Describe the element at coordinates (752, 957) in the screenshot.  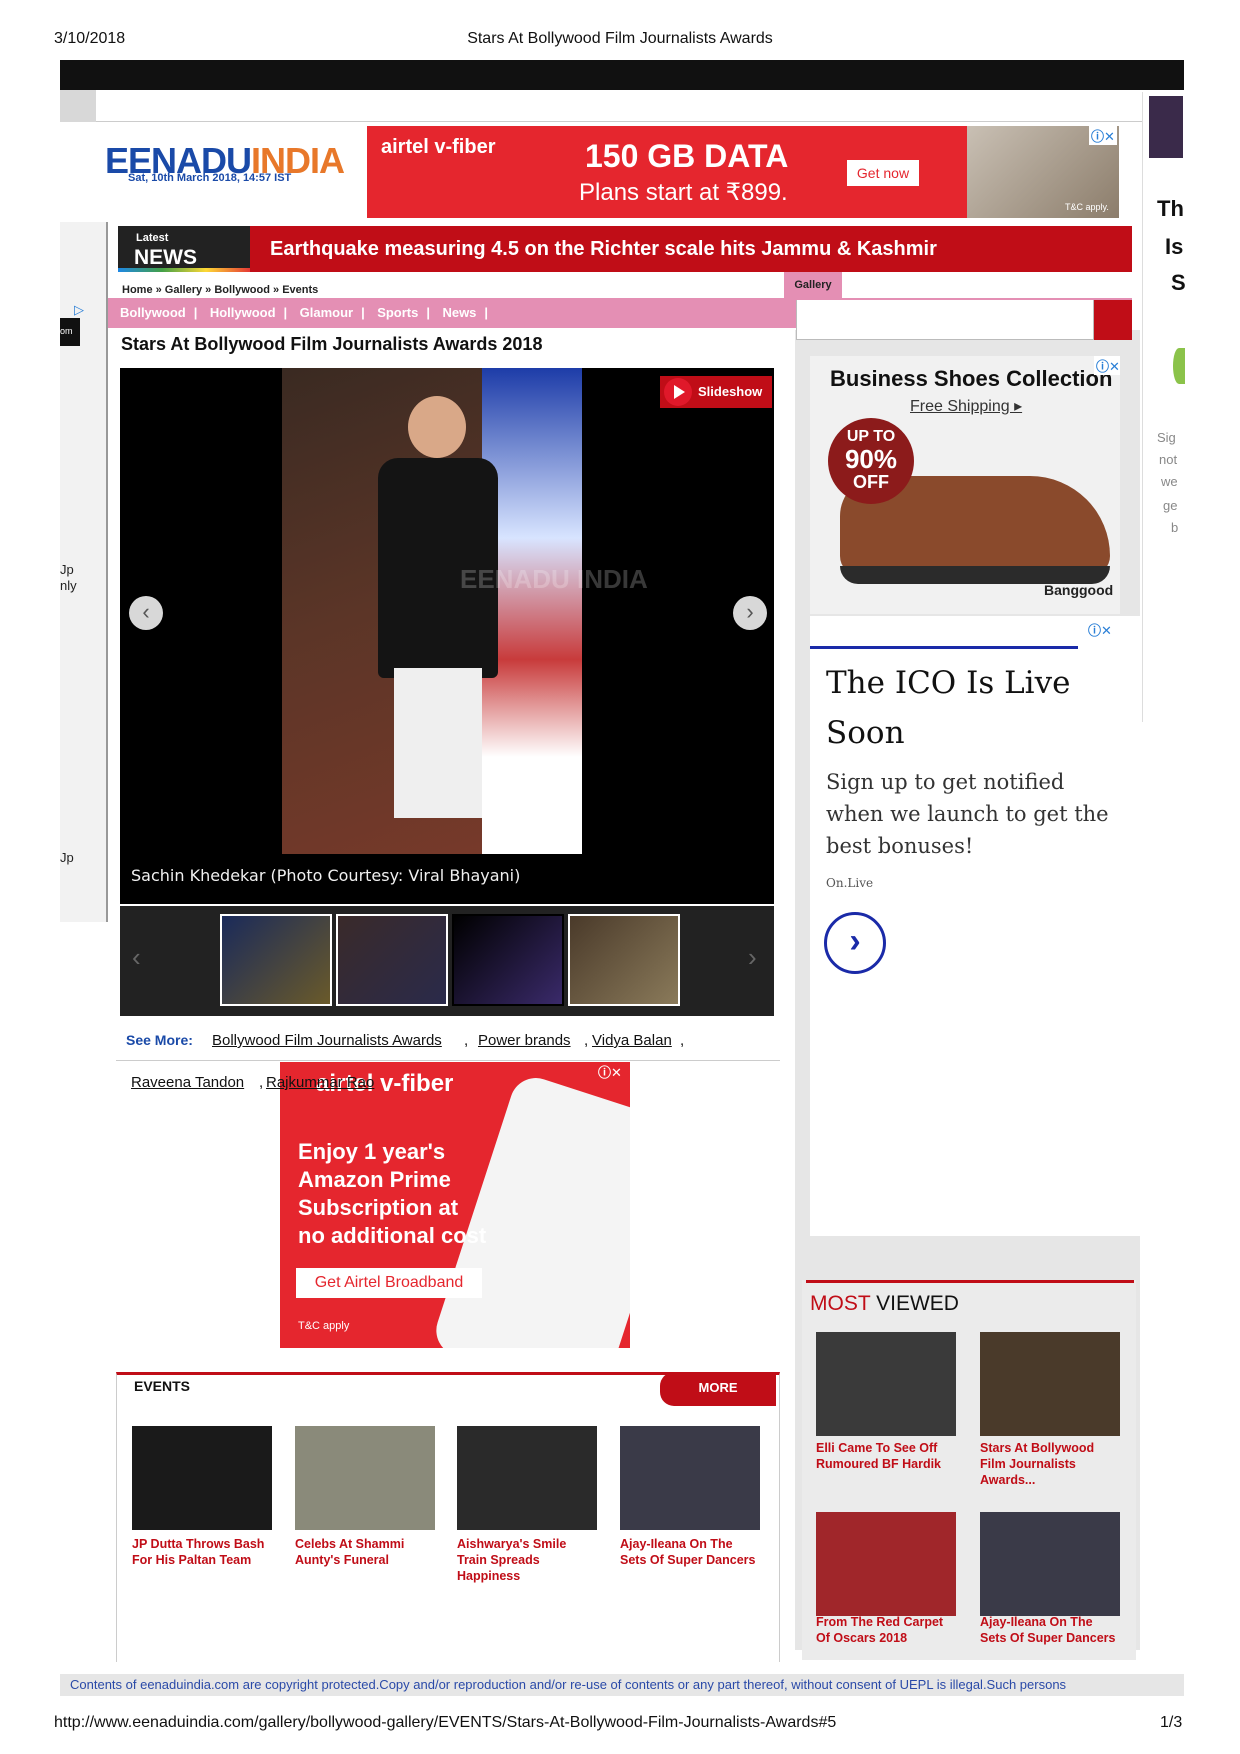
I see `thumbs-next-icon: ›` at that location.